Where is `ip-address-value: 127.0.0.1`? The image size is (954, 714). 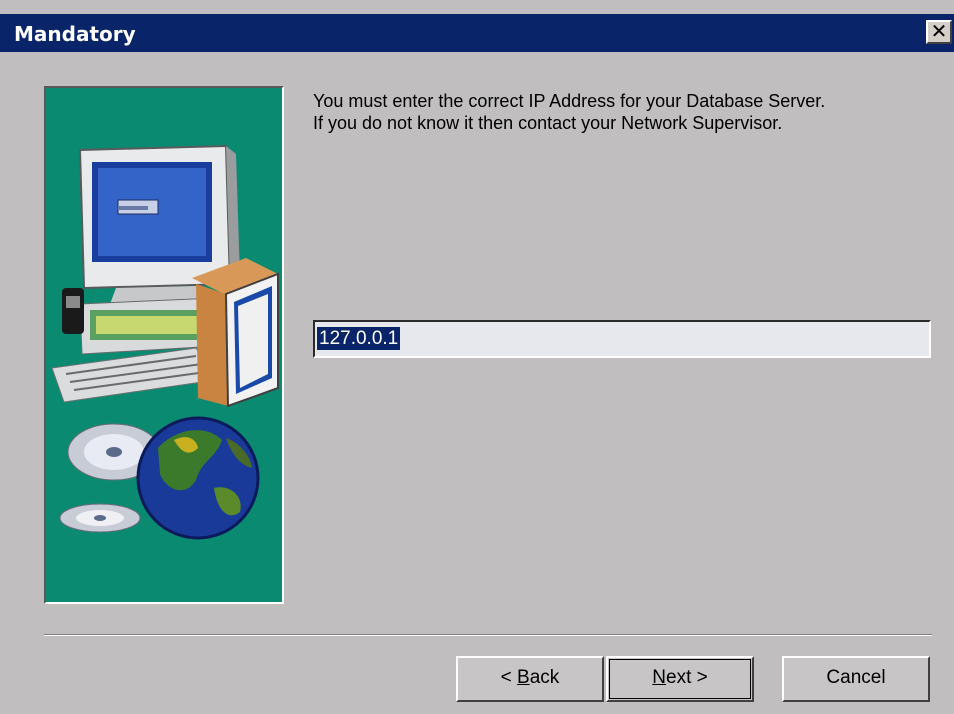 ip-address-value: 127.0.0.1 is located at coordinates (359, 338).